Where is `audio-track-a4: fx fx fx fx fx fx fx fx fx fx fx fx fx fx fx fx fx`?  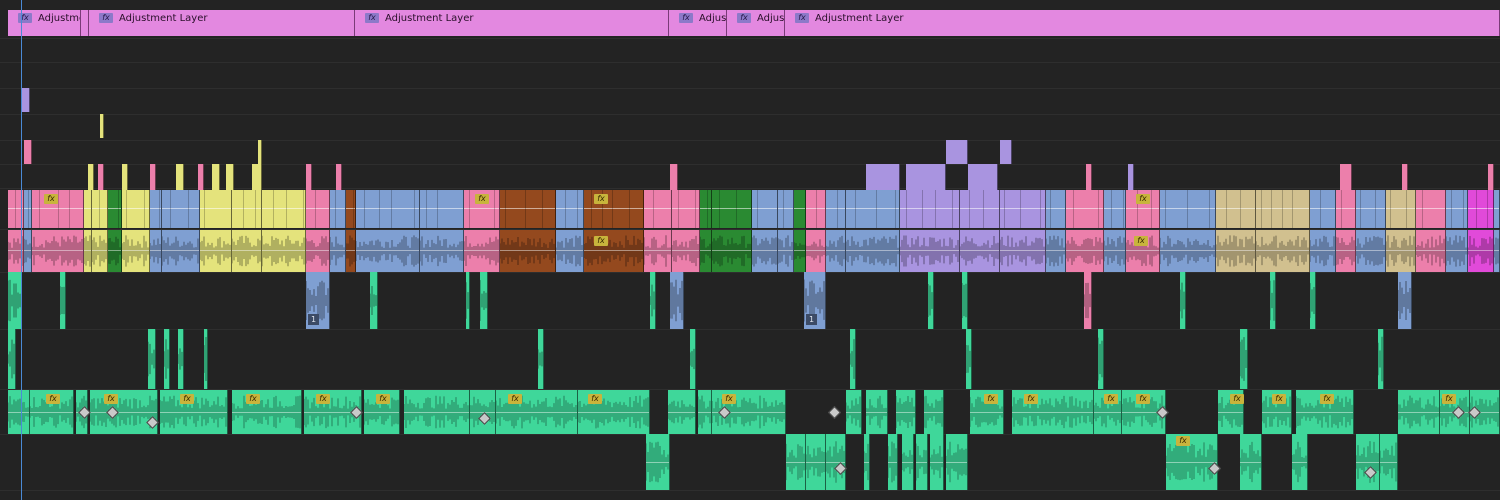 audio-track-a4: fx fx fx fx fx fx fx fx fx fx fx fx fx fx fx fx fx is located at coordinates (750, 412).